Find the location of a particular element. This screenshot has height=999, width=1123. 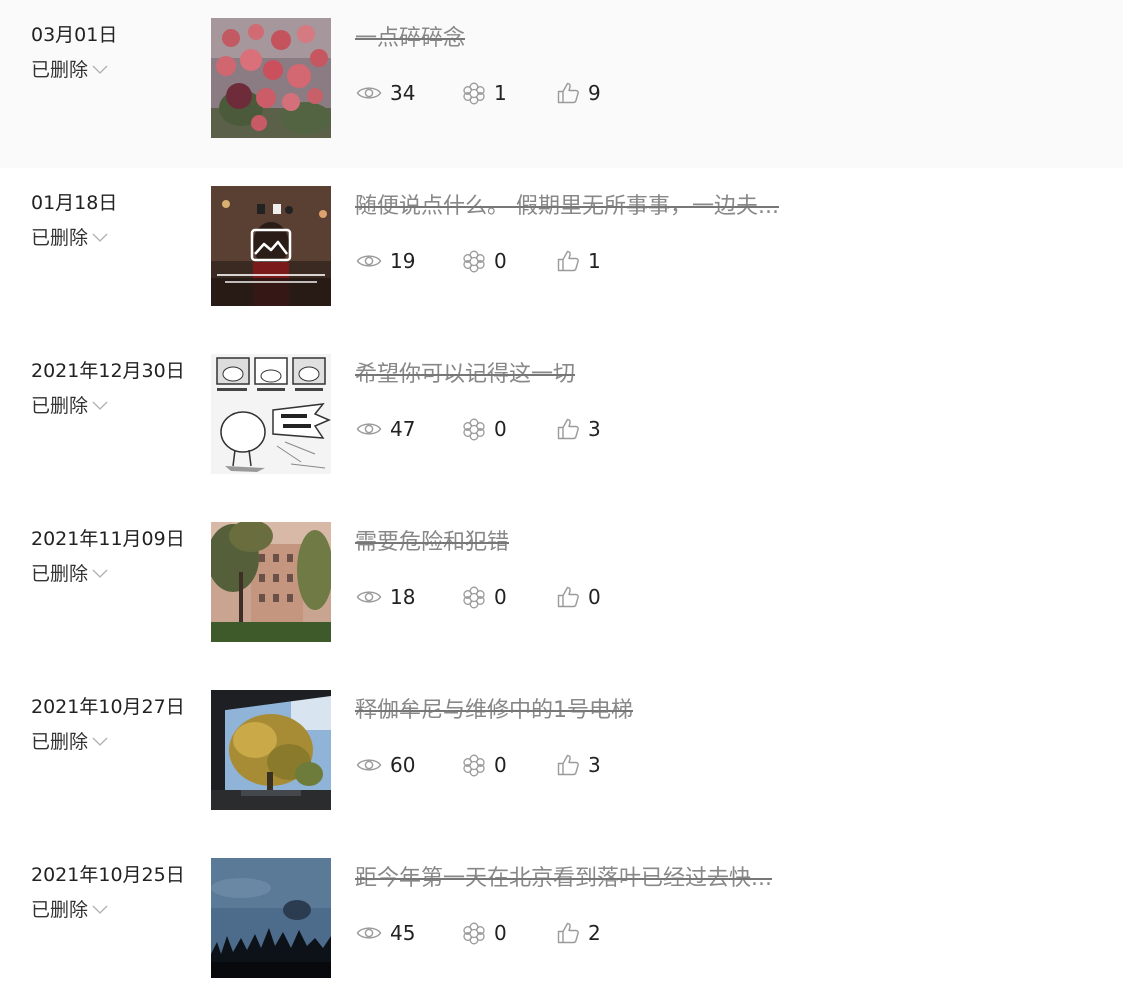

likes-count: 1 is located at coordinates (594, 261).